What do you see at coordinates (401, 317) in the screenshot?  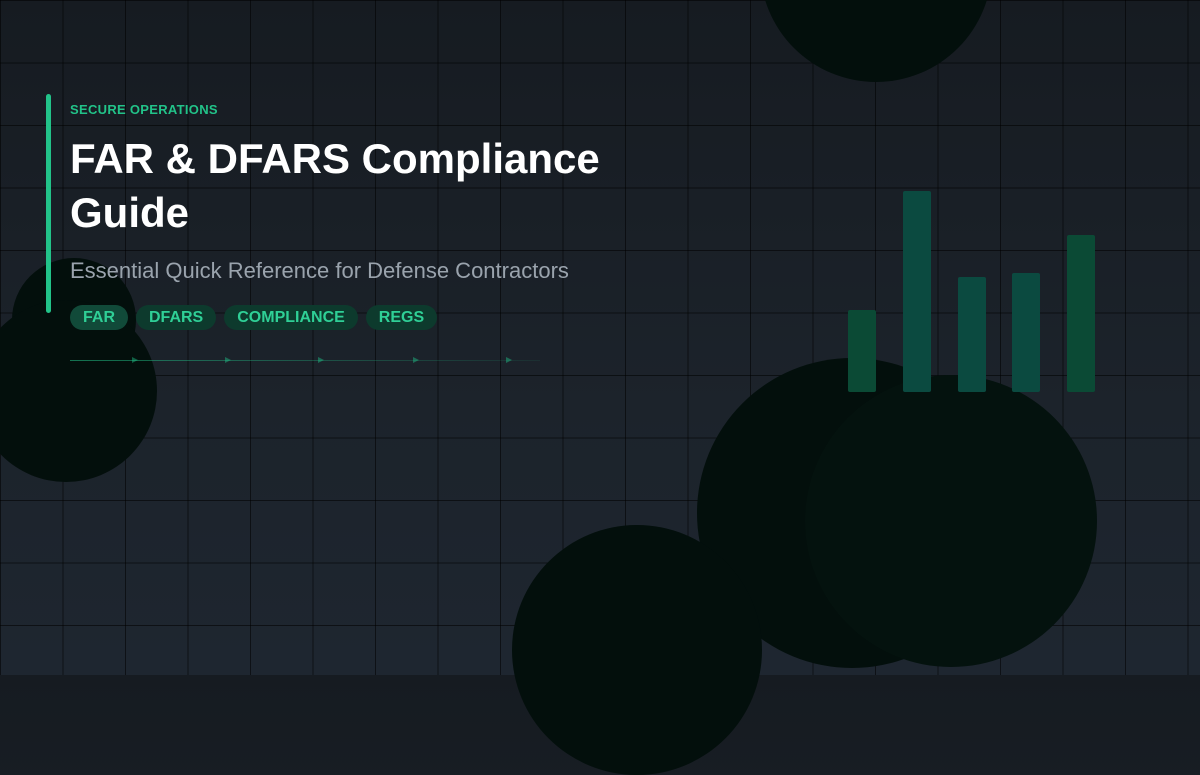 I see `tag-regs: REGS` at bounding box center [401, 317].